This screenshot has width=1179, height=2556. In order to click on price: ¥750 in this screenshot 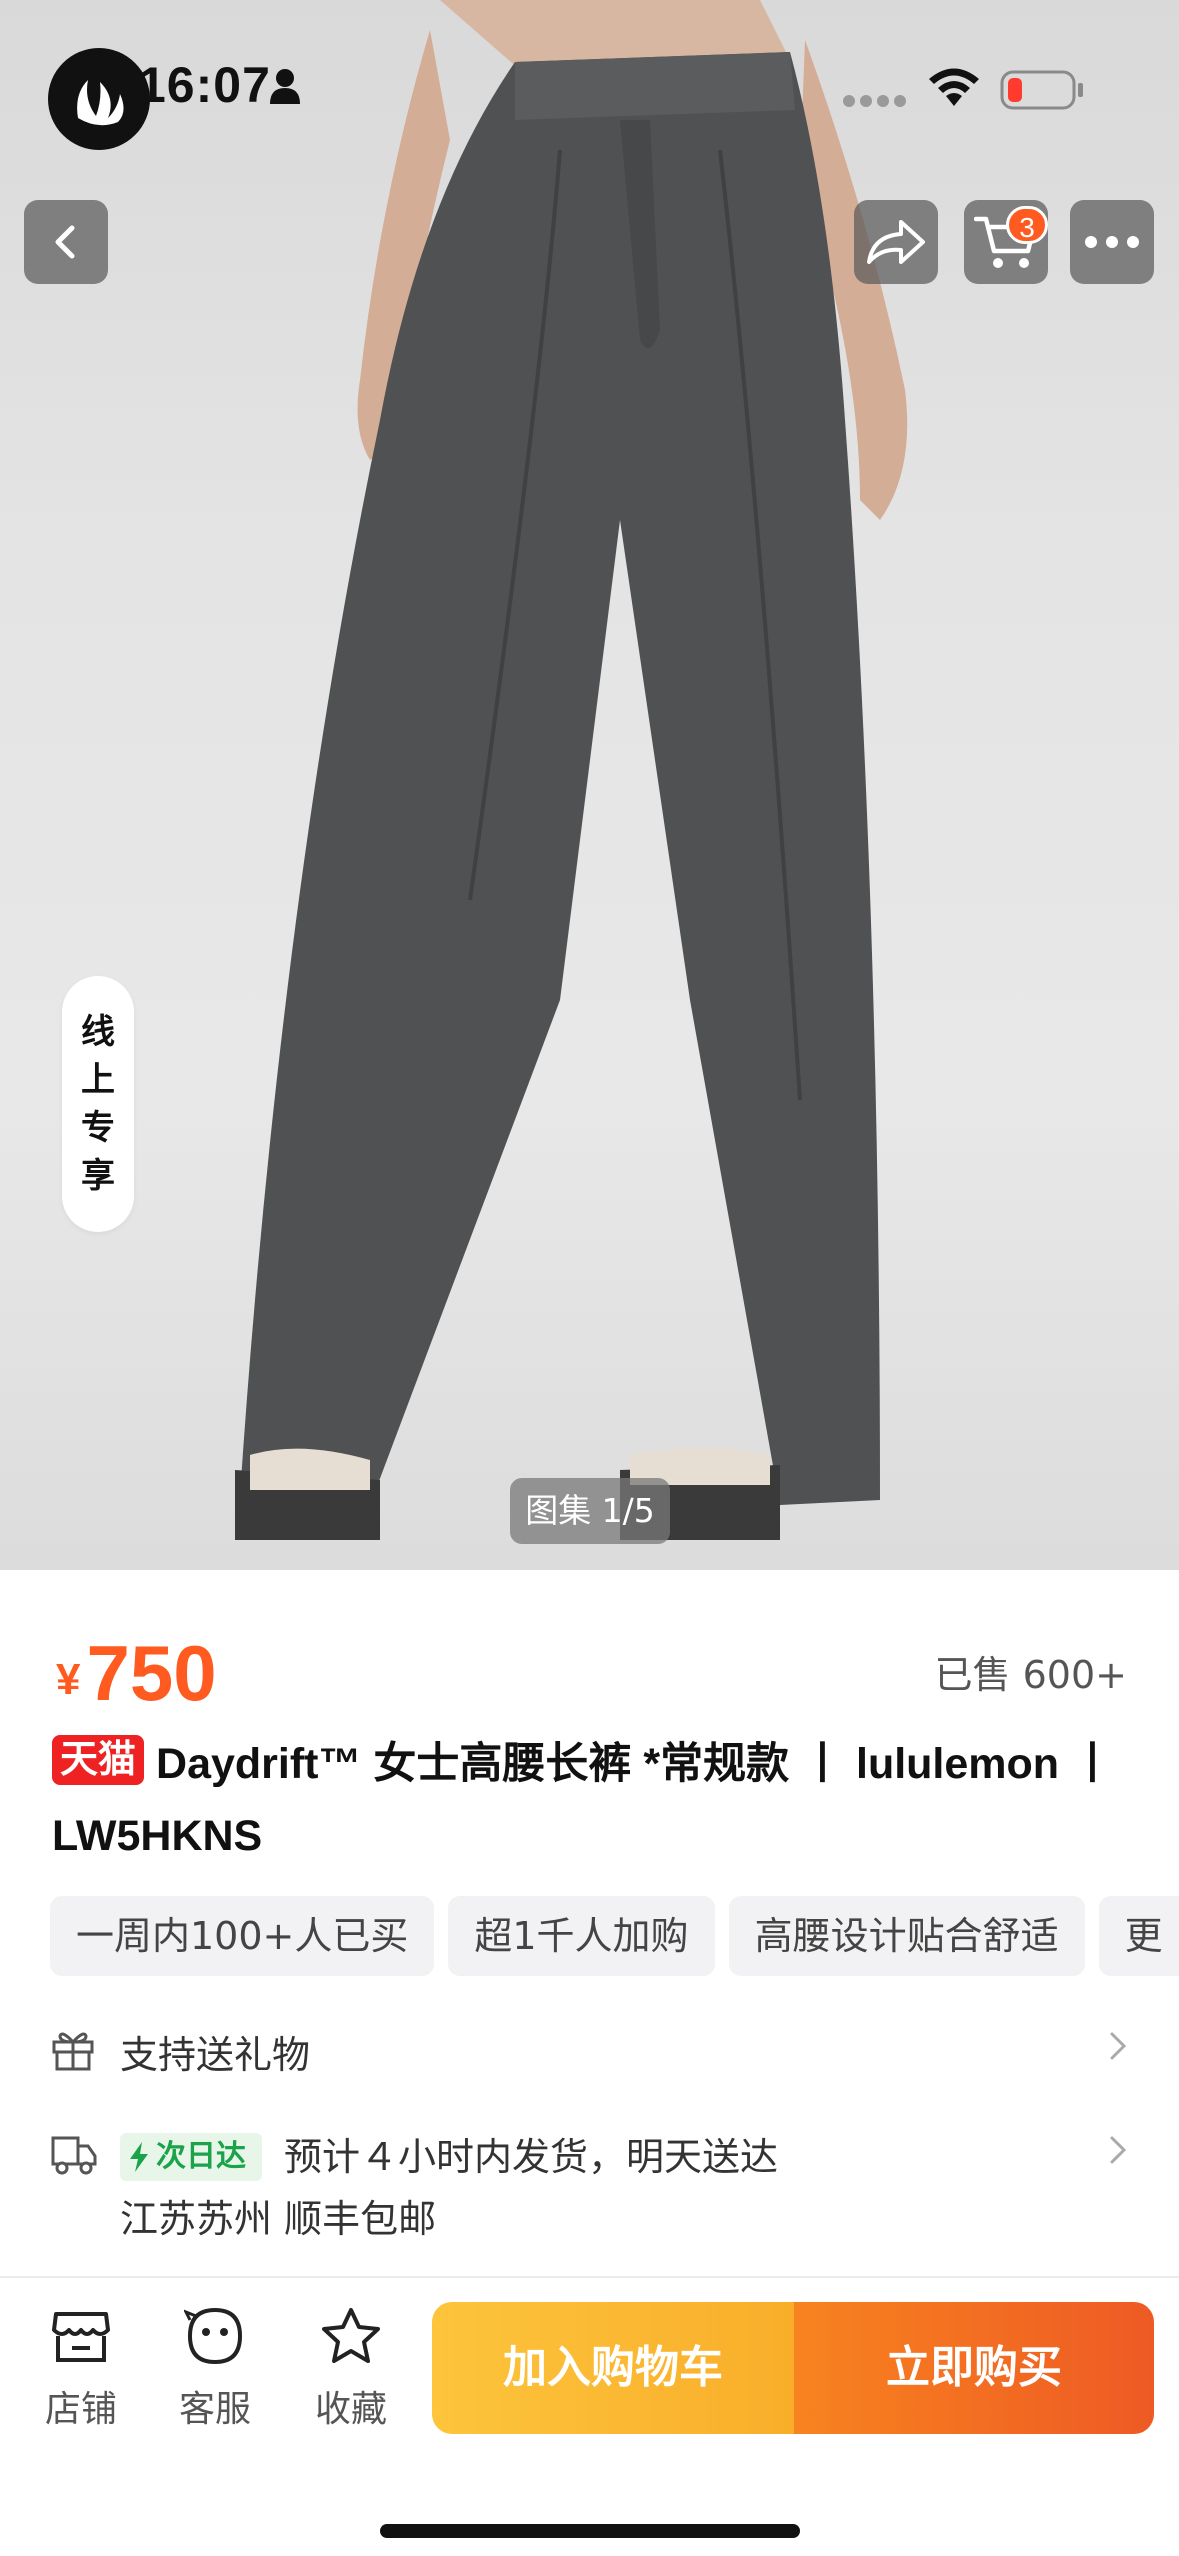, I will do `click(136, 1673)`.